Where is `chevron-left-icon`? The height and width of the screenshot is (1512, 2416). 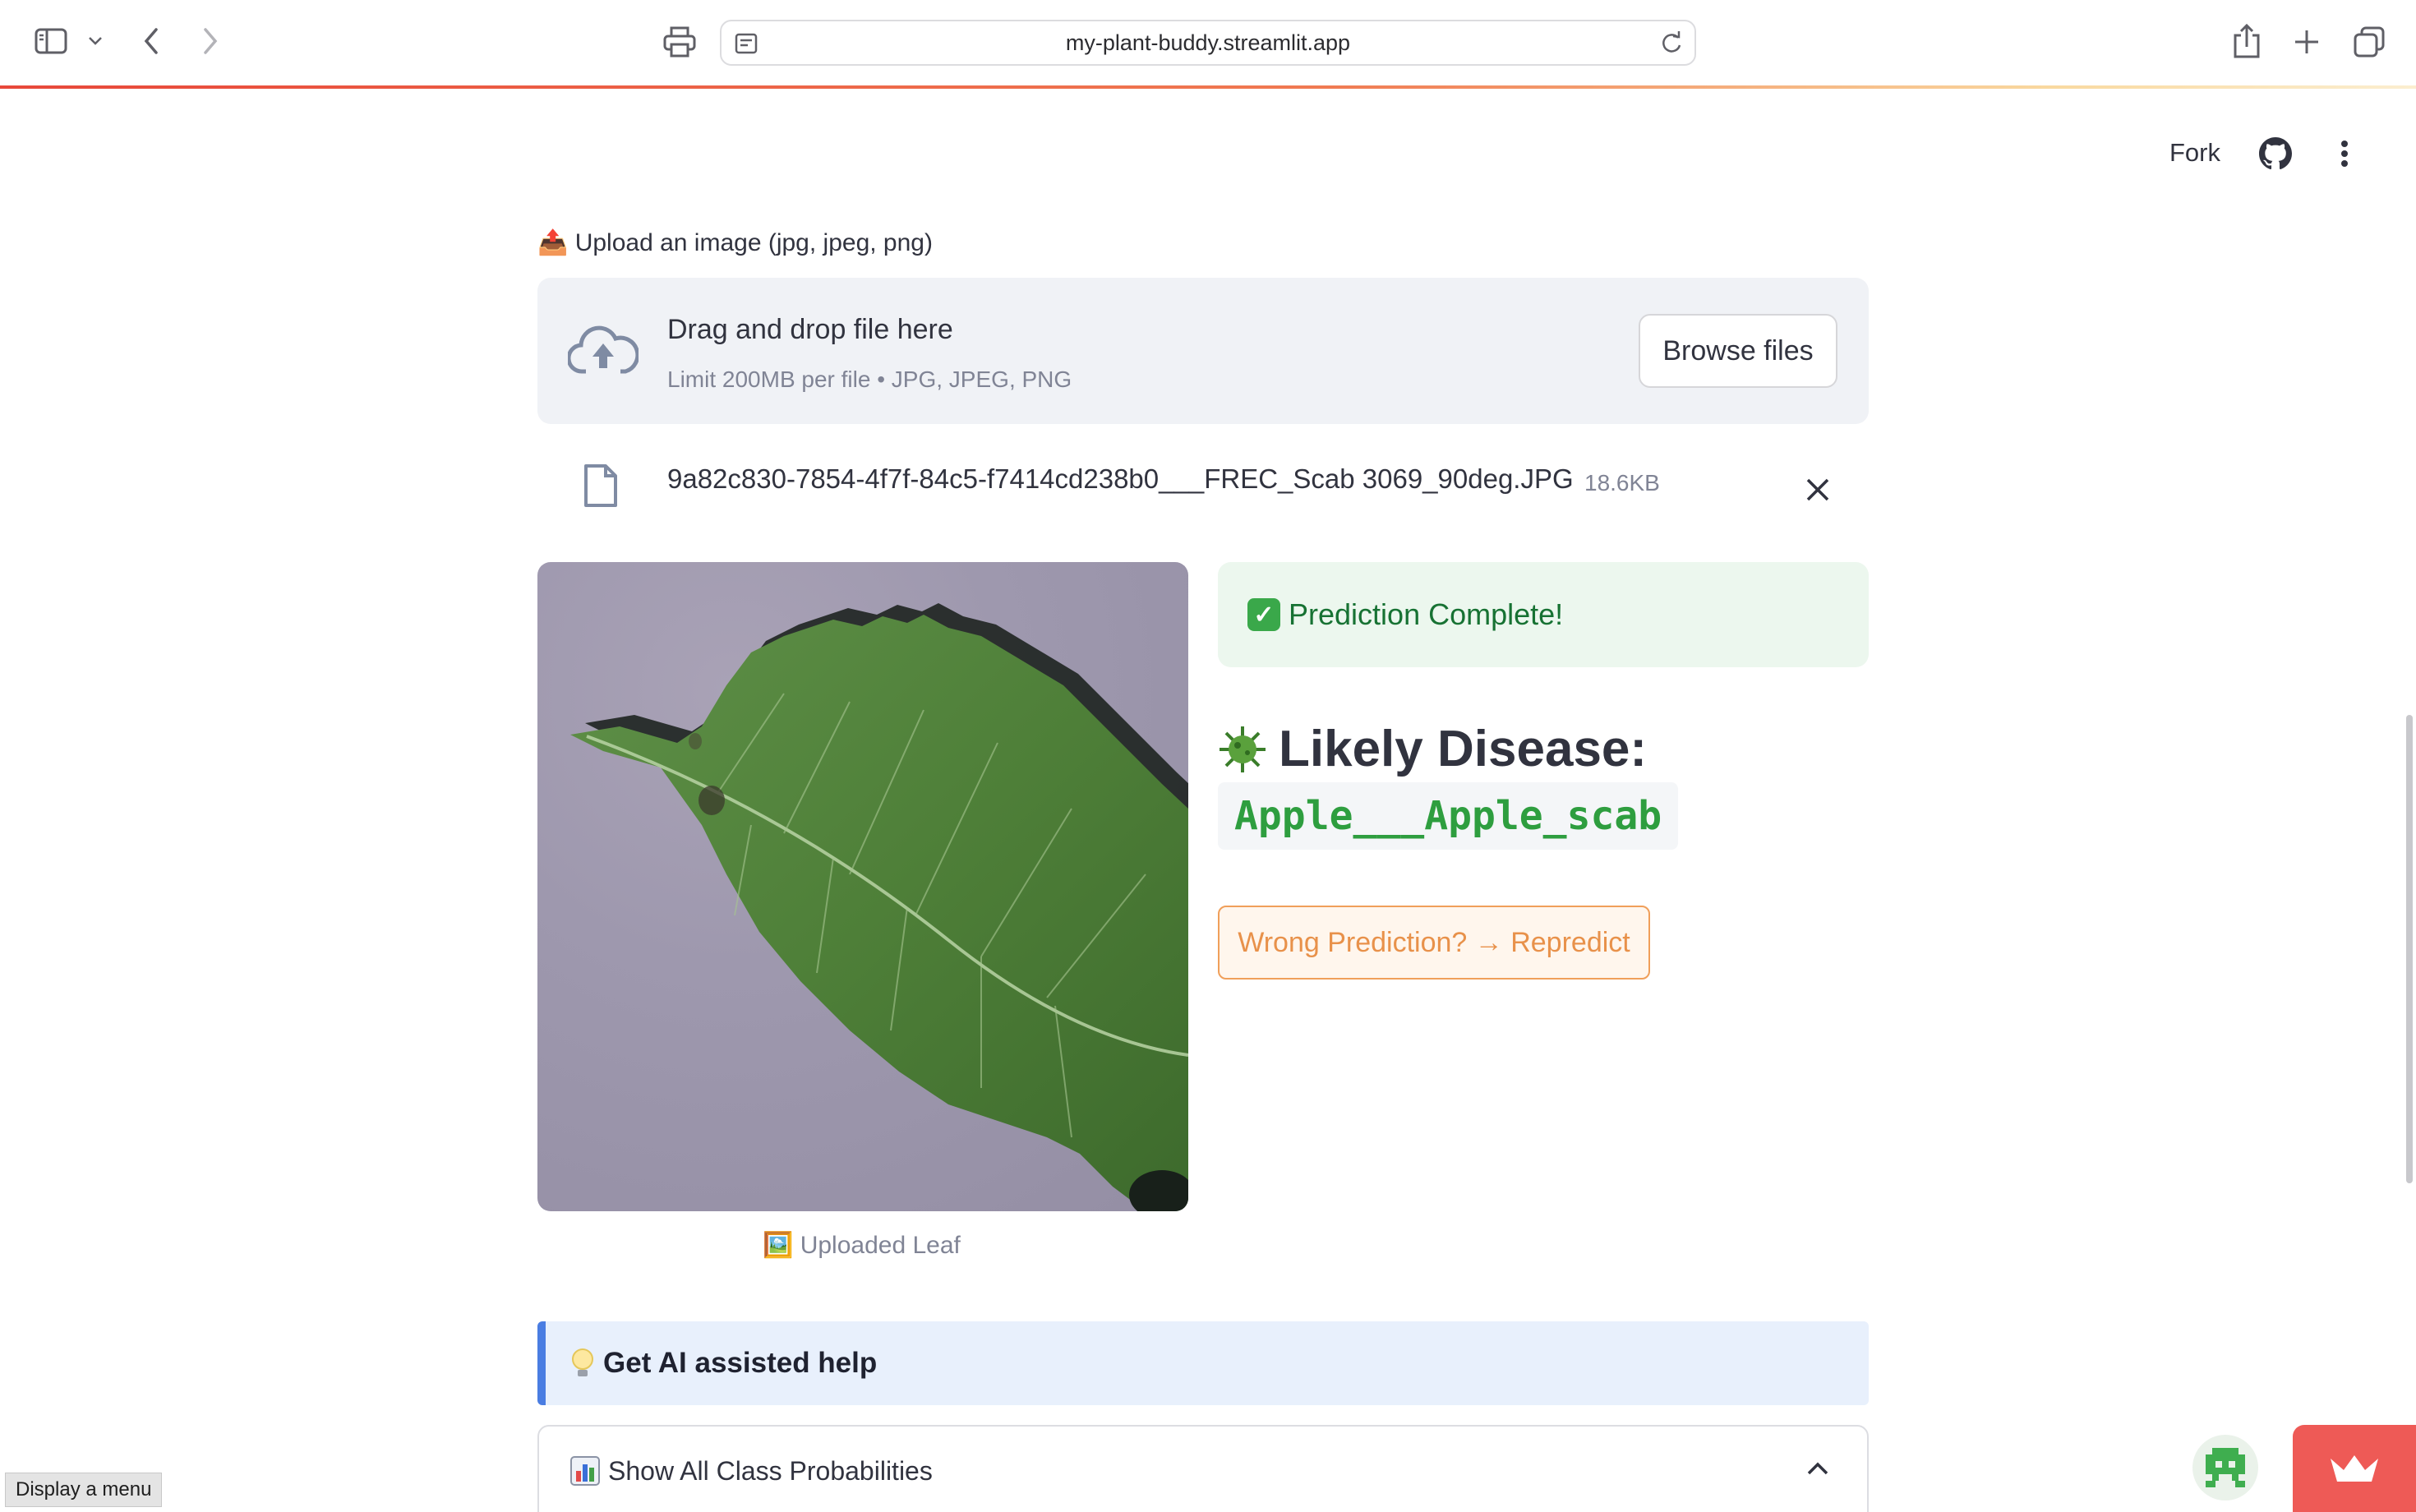 chevron-left-icon is located at coordinates (152, 41).